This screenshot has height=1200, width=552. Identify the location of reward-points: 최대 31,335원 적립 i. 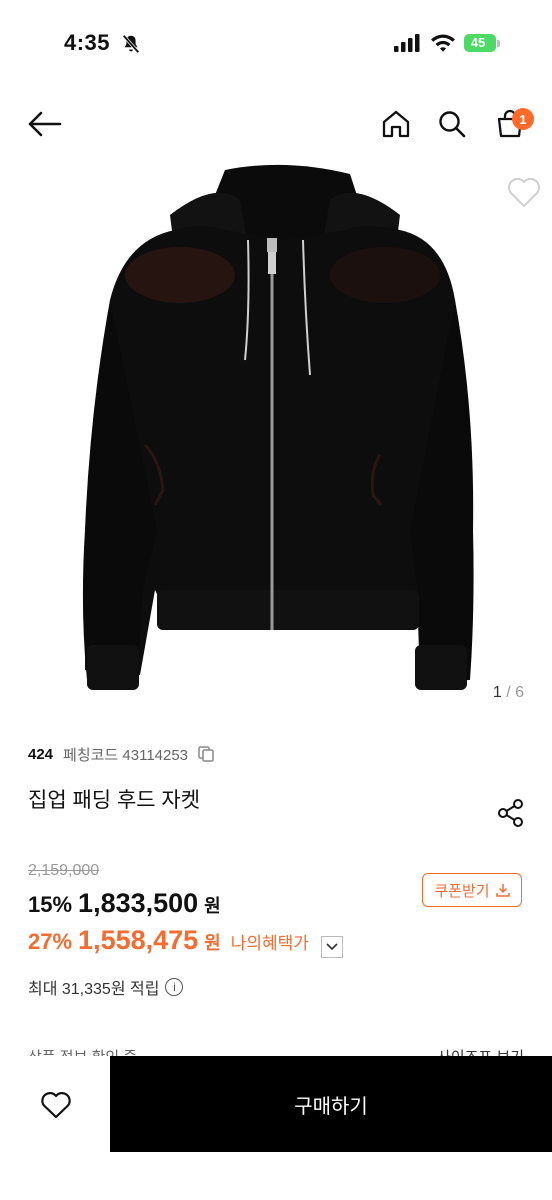
(106, 987).